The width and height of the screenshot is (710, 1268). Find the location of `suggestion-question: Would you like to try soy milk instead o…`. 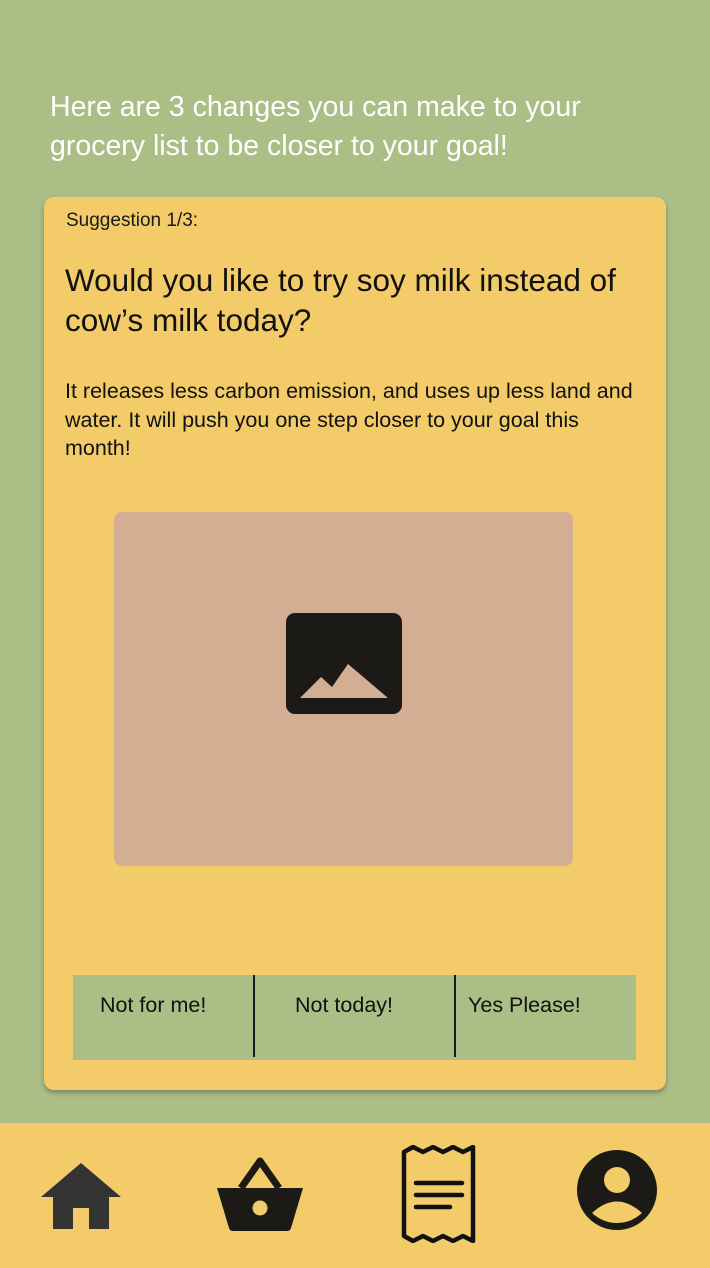

suggestion-question: Would you like to try soy milk instead o… is located at coordinates (340, 300).